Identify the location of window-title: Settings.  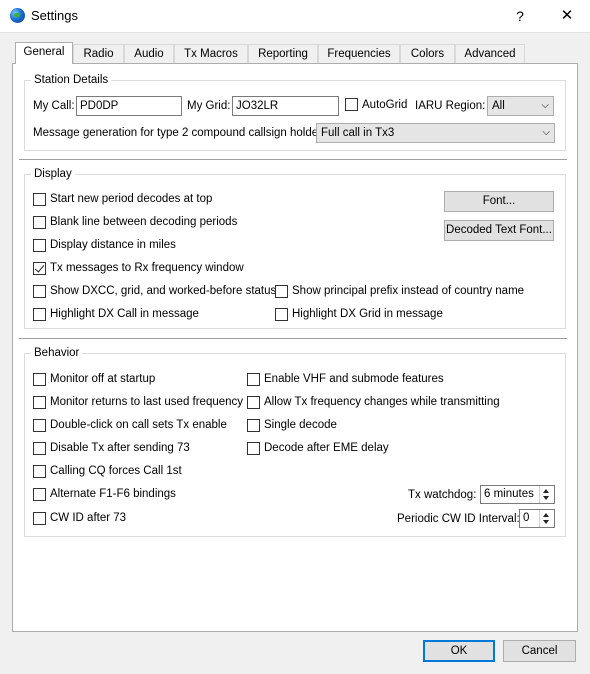
(54, 15).